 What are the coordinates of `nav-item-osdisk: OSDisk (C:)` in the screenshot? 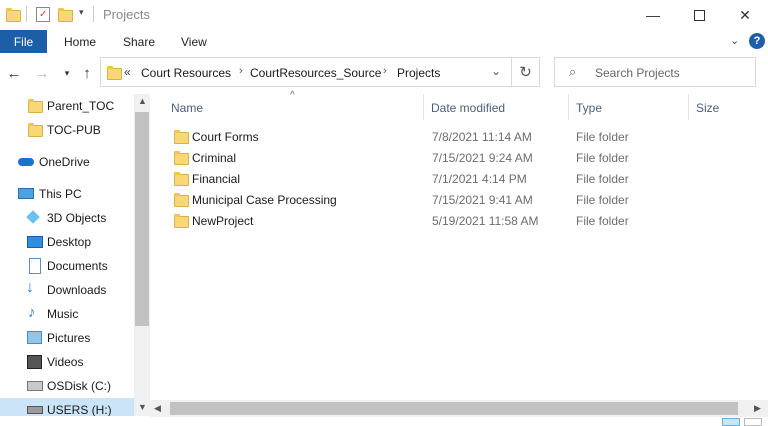 It's located at (67, 386).